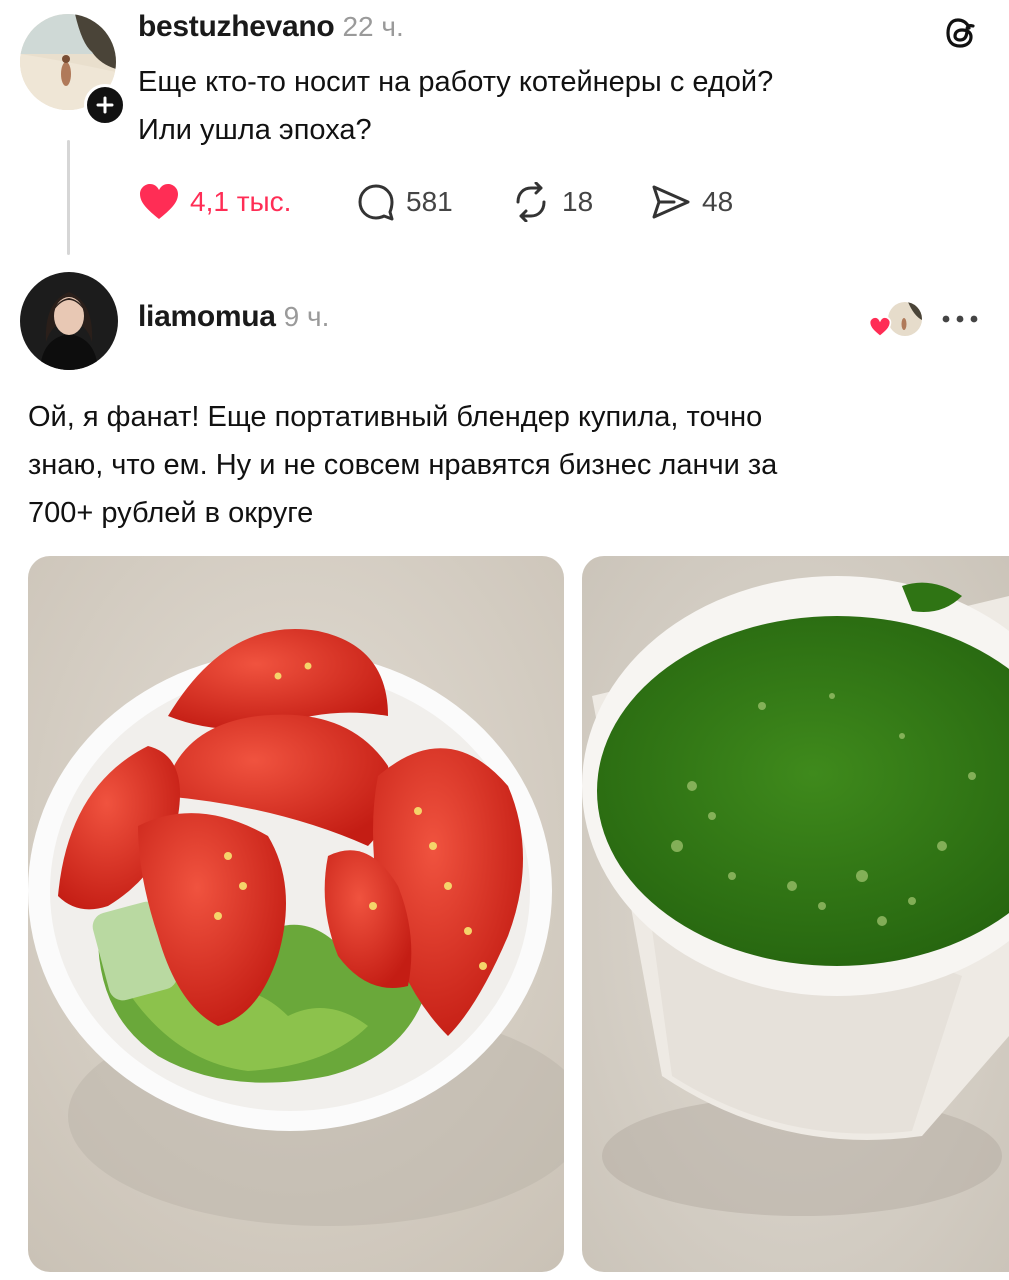 This screenshot has height=1280, width=1009. Describe the element at coordinates (578, 201) in the screenshot. I see `repost-count: 18` at that location.